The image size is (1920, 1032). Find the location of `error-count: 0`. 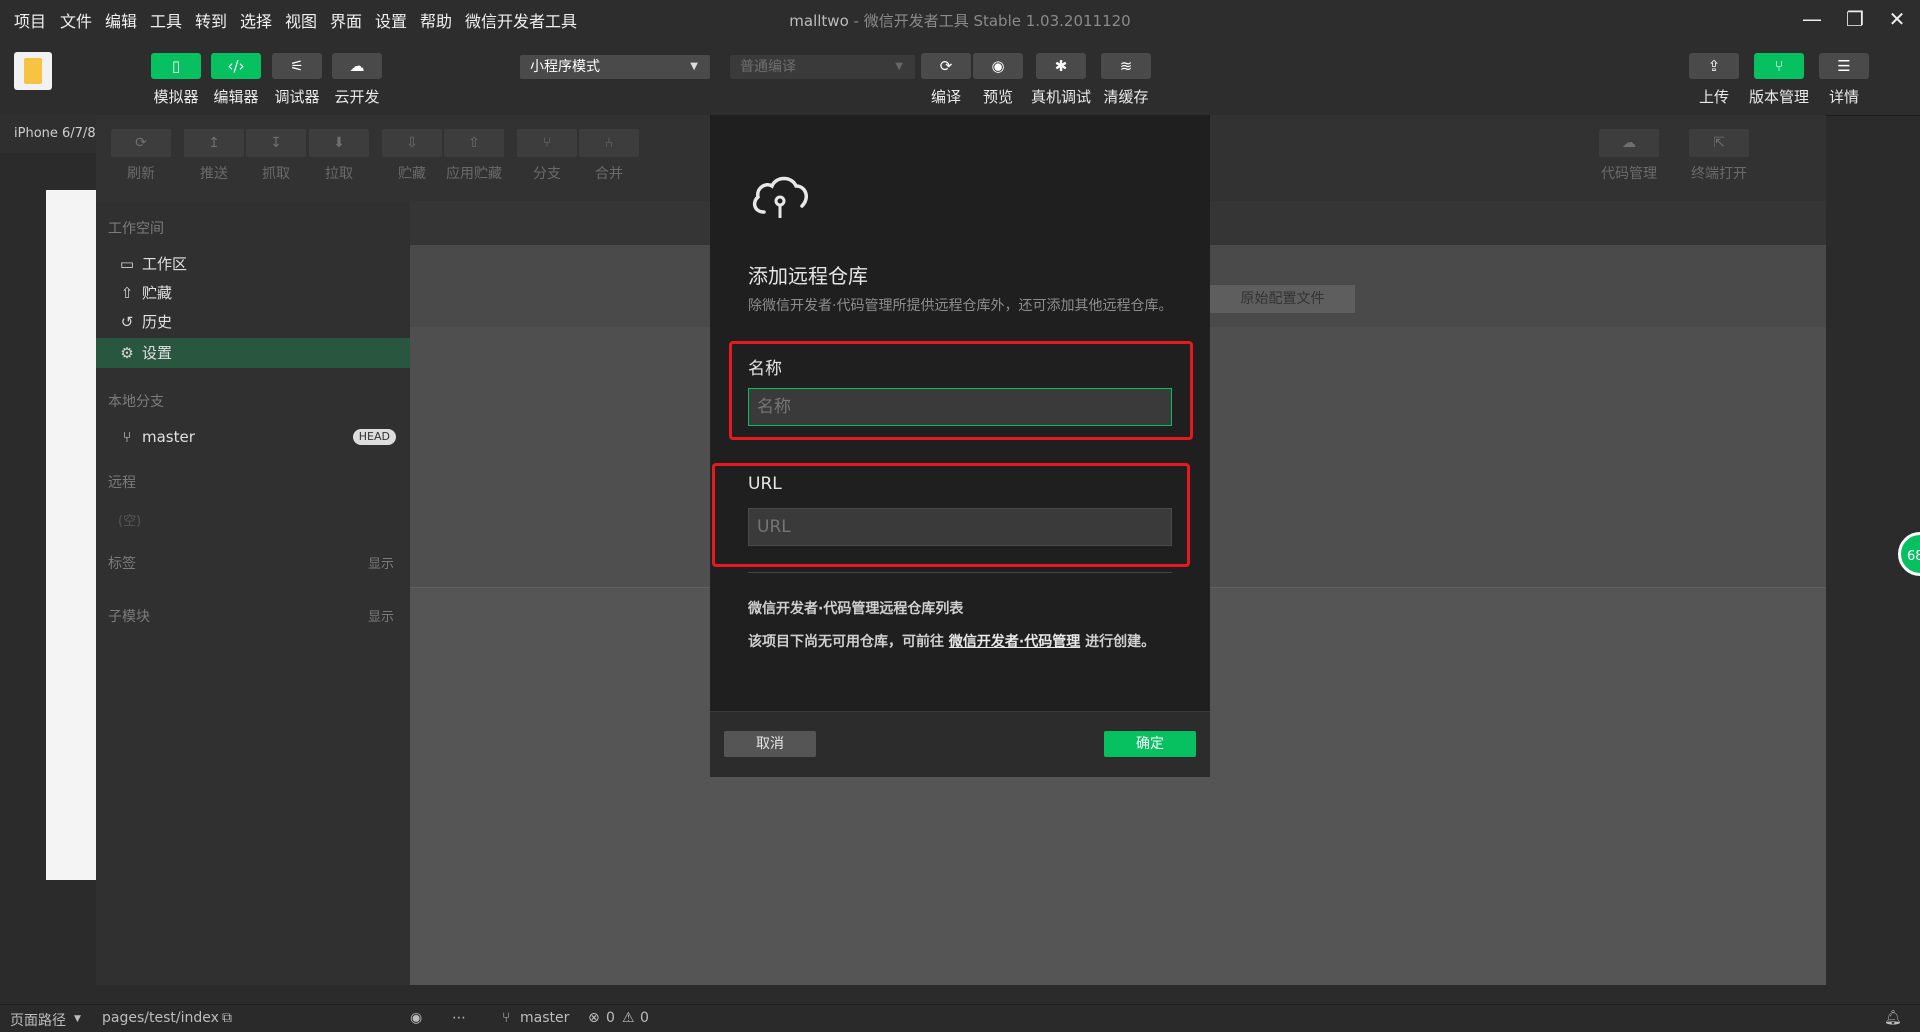

error-count: 0 is located at coordinates (610, 1018).